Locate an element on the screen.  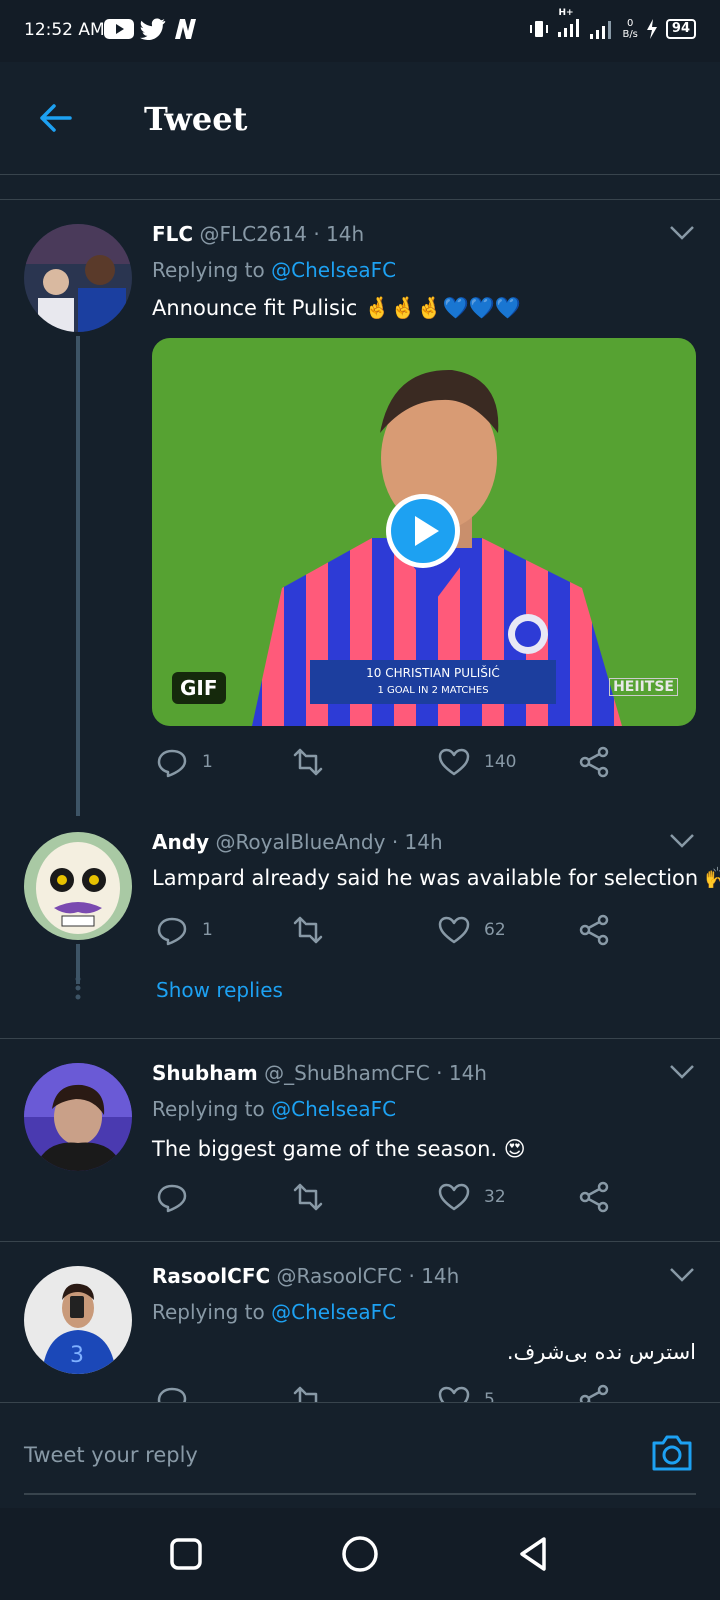
system-nav-bar is located at coordinates (360, 1554).